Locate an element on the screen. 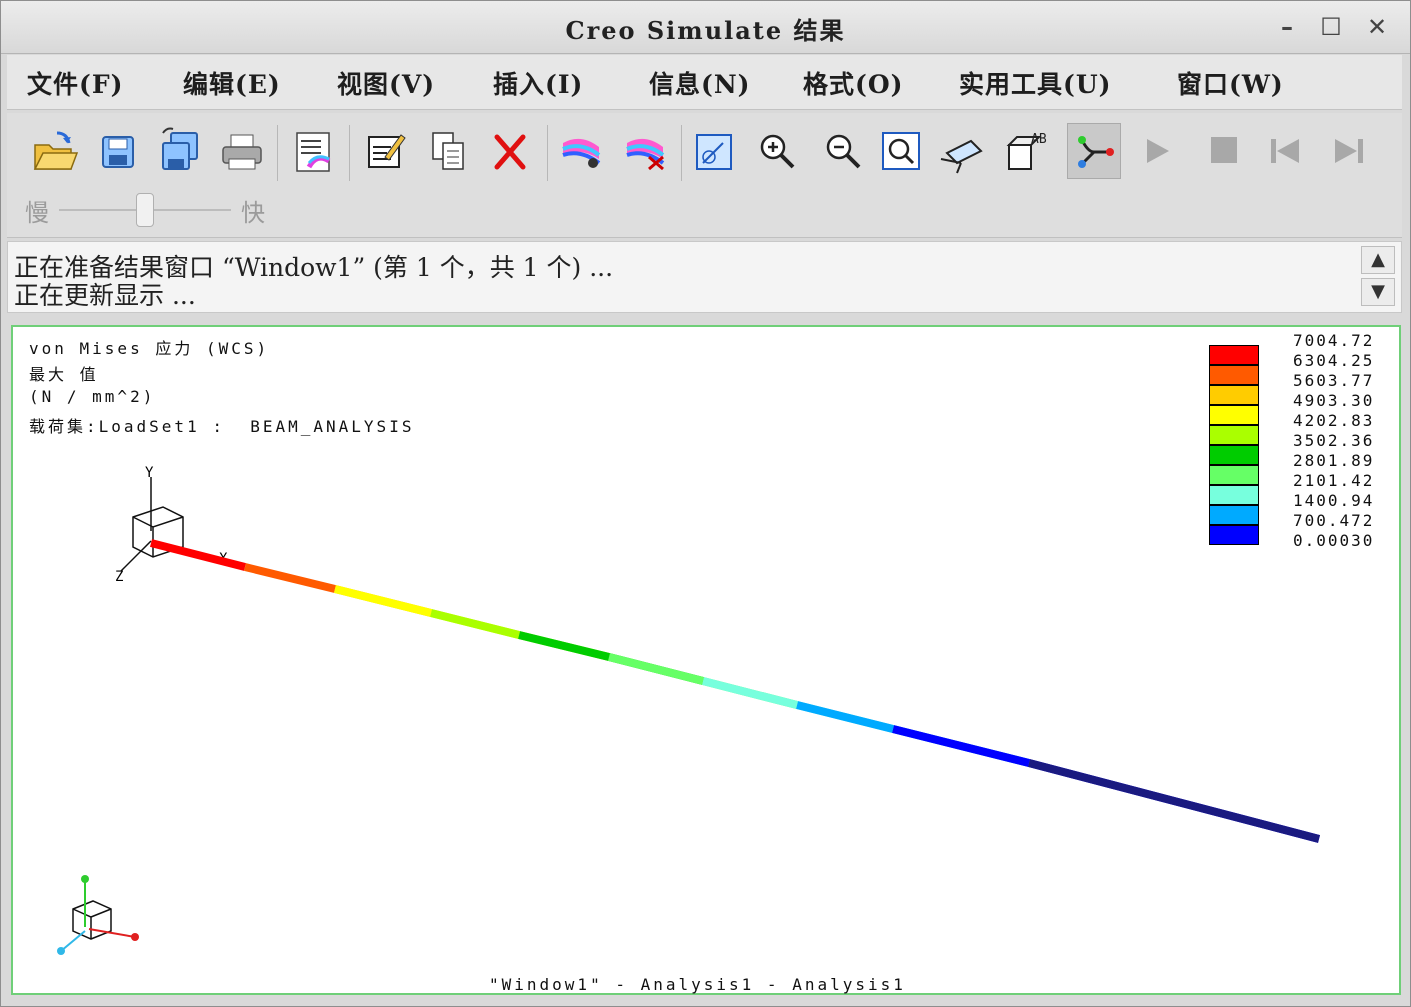 Image resolution: width=1411 pixels, height=1007 pixels. window-title: Creo Simulate 结果 is located at coordinates (705, 30).